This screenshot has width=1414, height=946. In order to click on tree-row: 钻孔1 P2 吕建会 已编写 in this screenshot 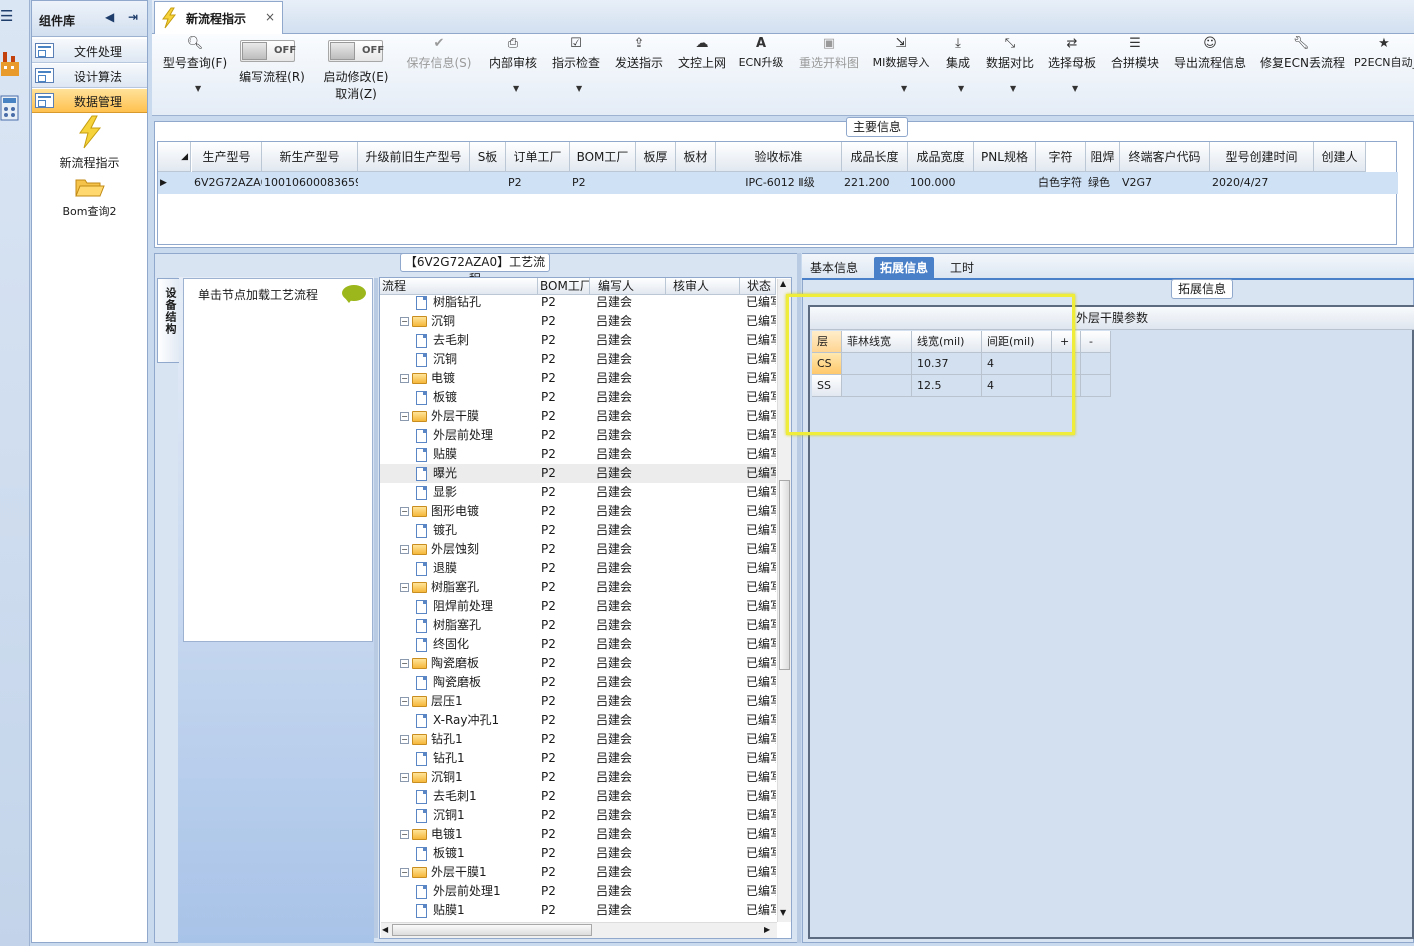, I will do `click(578, 758)`.